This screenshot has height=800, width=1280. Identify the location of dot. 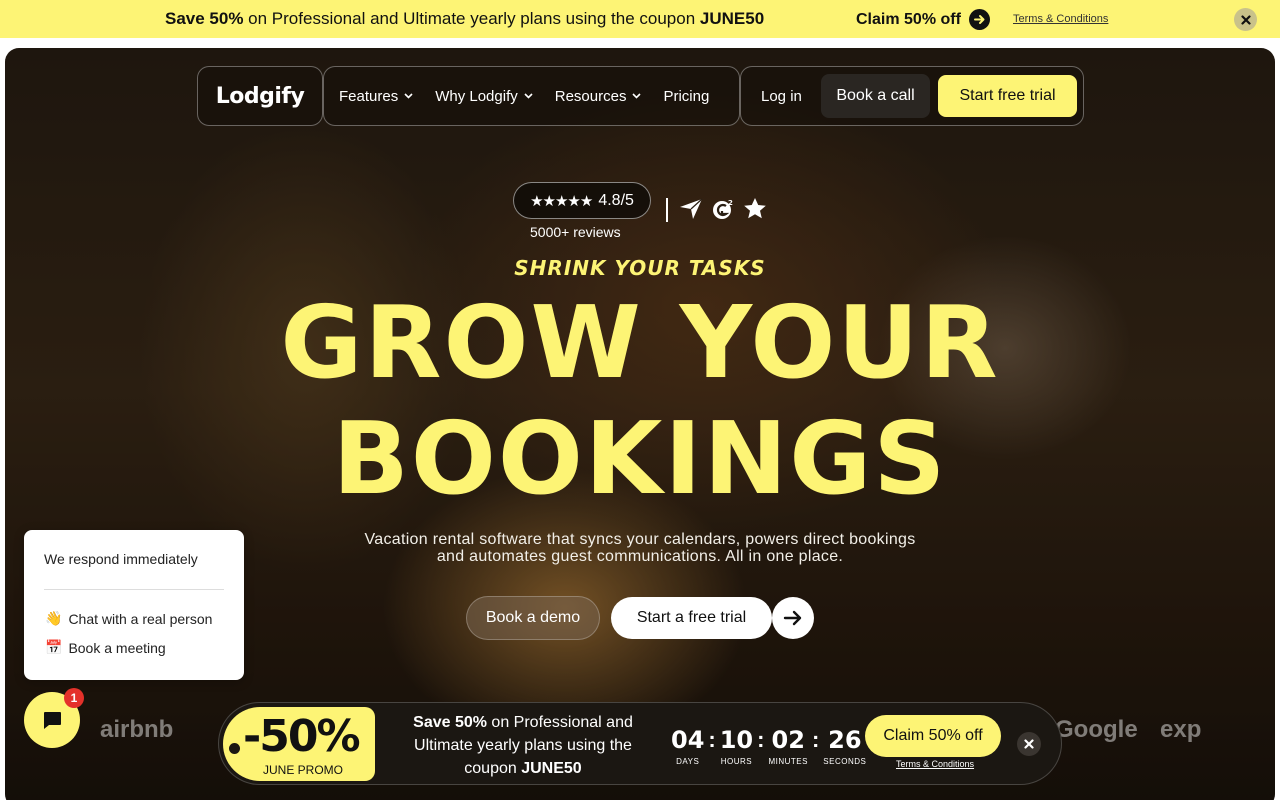
(234, 748).